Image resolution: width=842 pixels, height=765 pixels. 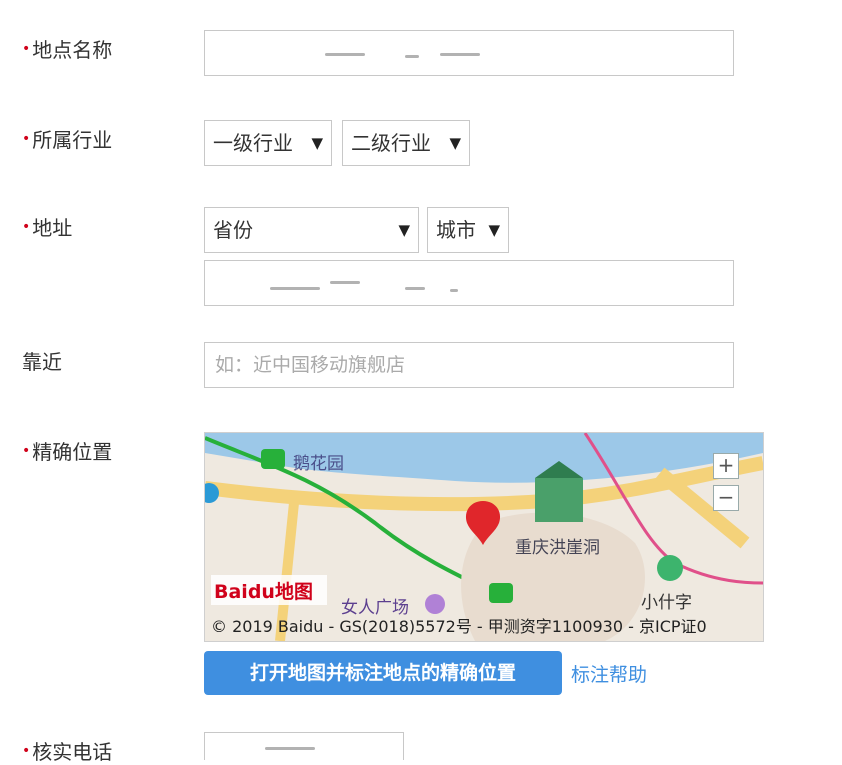 I want to click on zoom-out-button: −, so click(x=726, y=498).